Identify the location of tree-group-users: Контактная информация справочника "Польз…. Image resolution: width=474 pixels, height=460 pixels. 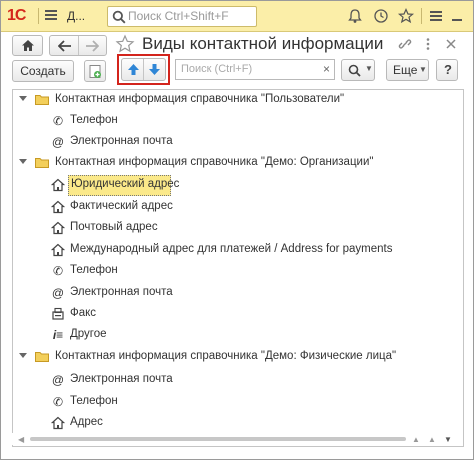
(238, 100).